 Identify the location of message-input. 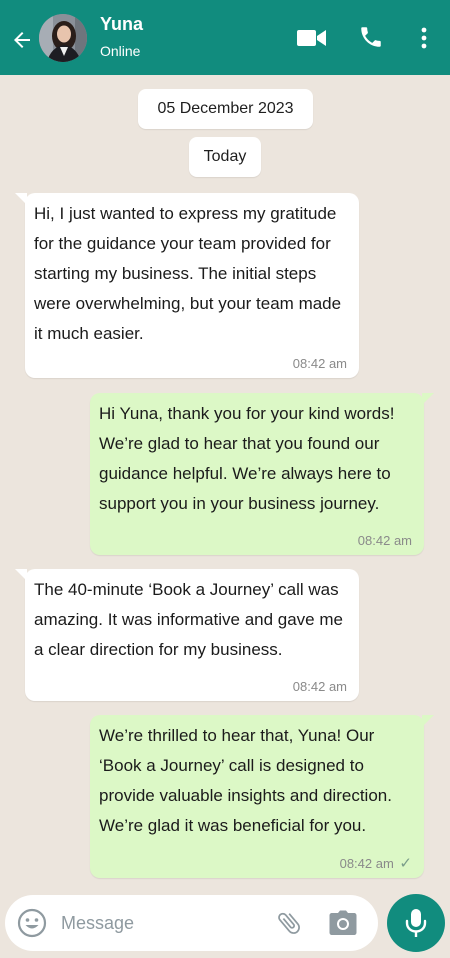
(161, 923).